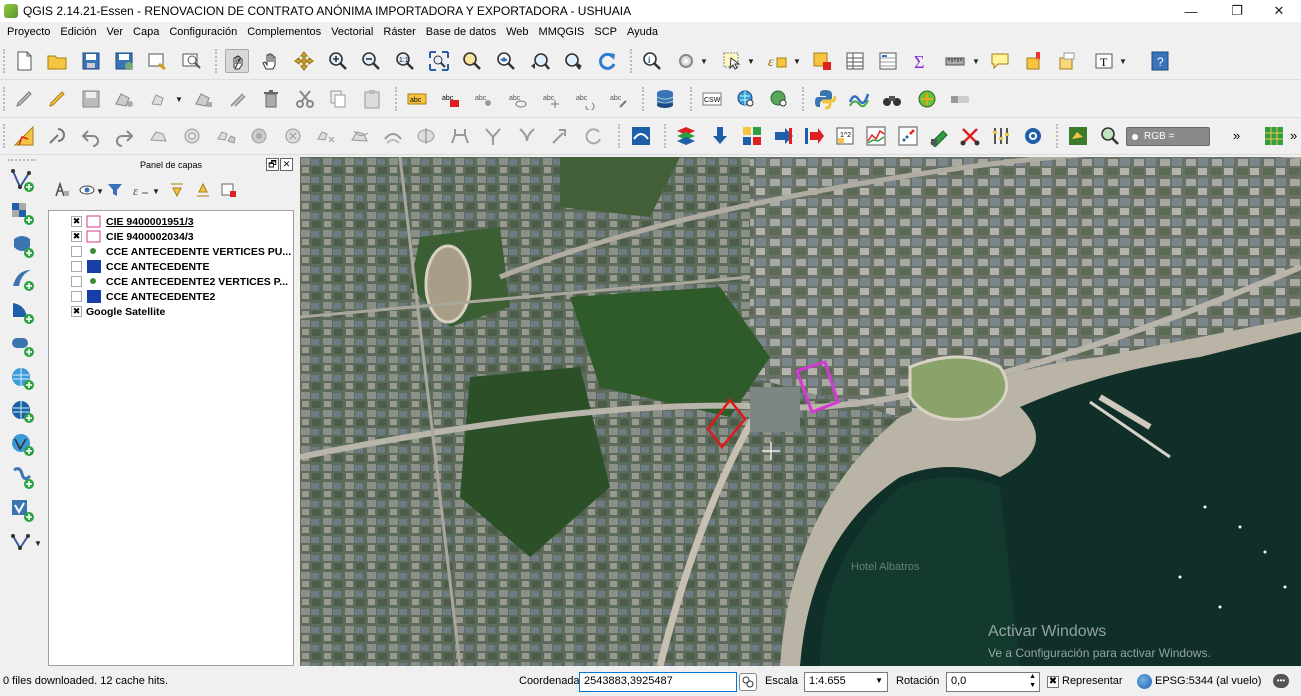 The width and height of the screenshot is (1301, 696). I want to click on zoom-next-icon, so click(573, 61).